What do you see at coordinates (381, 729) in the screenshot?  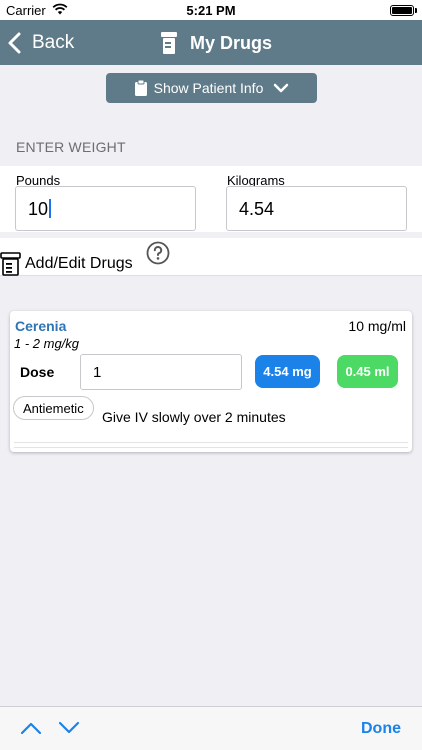 I see `done-button: Done` at bounding box center [381, 729].